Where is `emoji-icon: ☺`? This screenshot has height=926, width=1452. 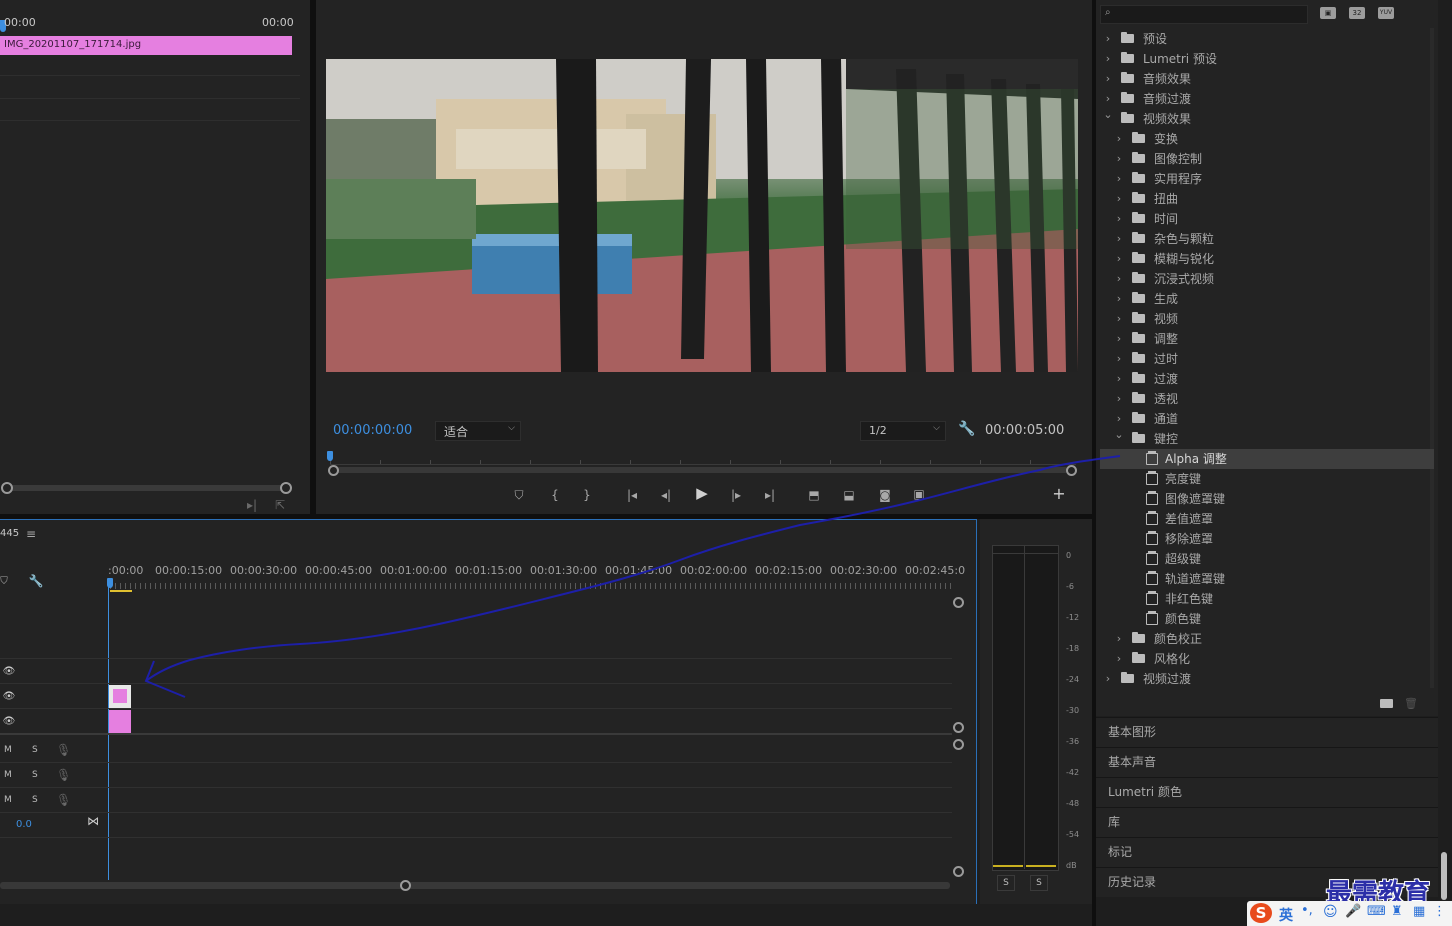
emoji-icon: ☺ is located at coordinates (1330, 912).